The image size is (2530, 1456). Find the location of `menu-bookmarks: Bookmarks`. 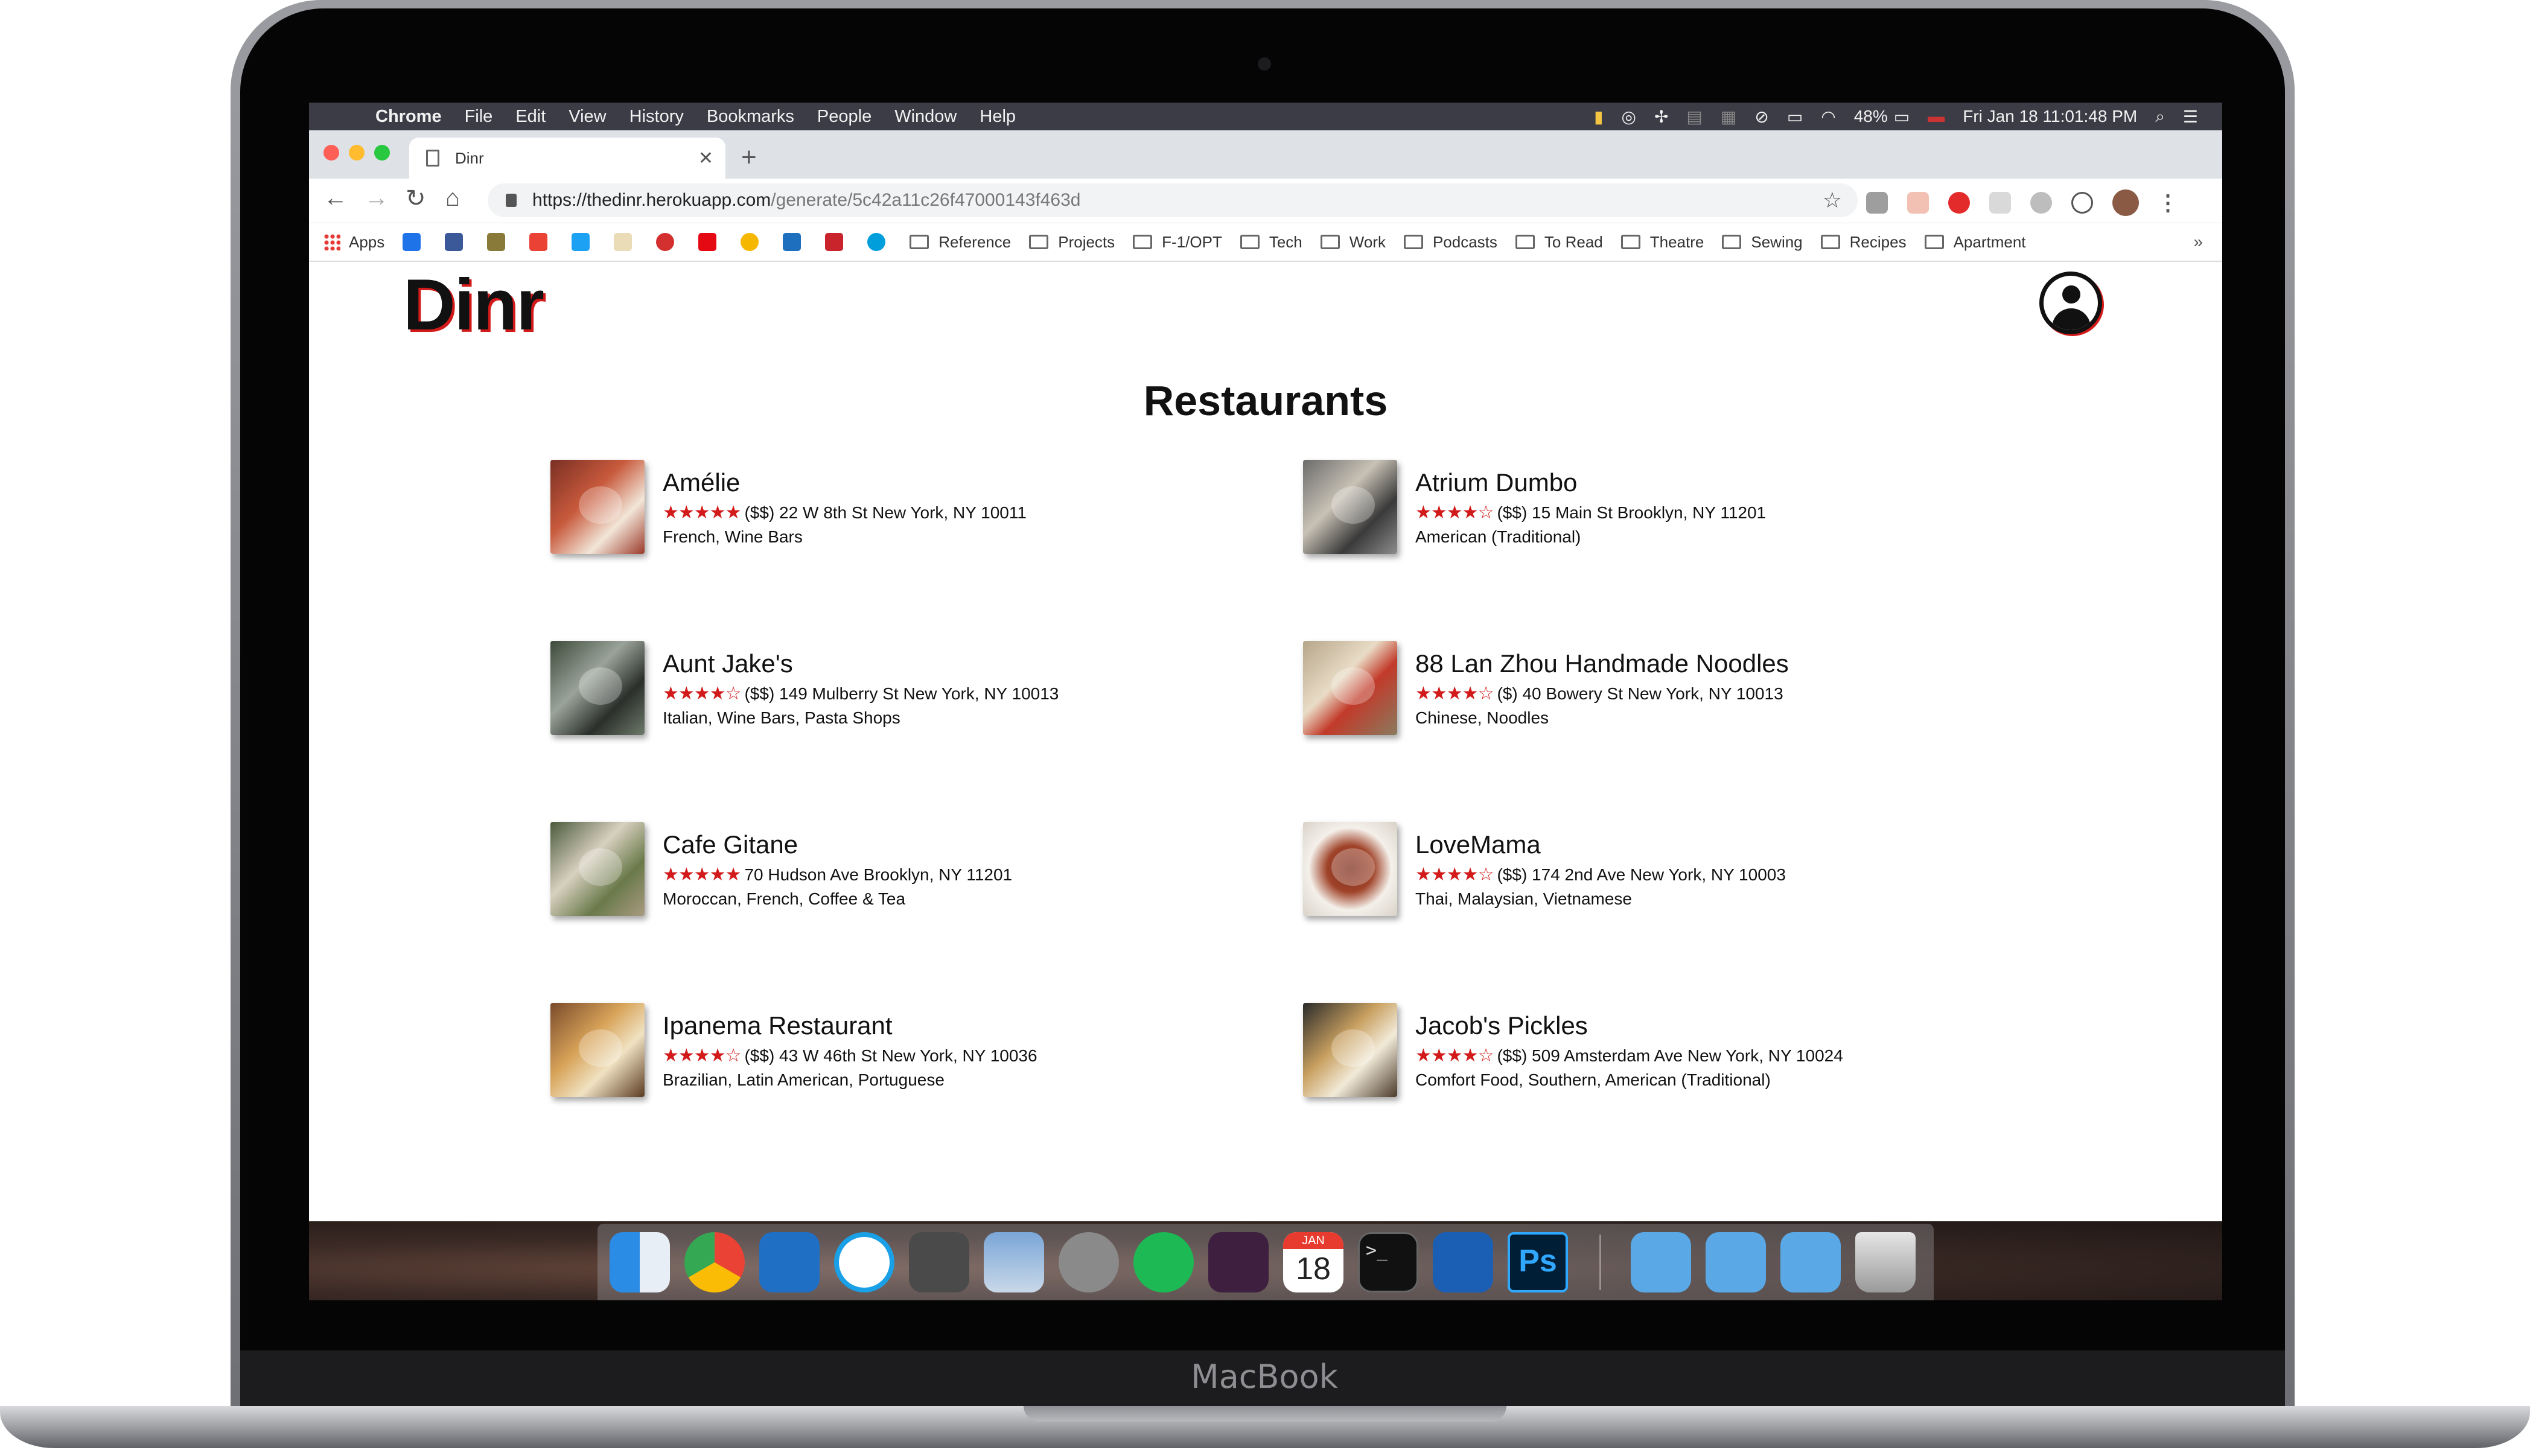

menu-bookmarks: Bookmarks is located at coordinates (750, 117).